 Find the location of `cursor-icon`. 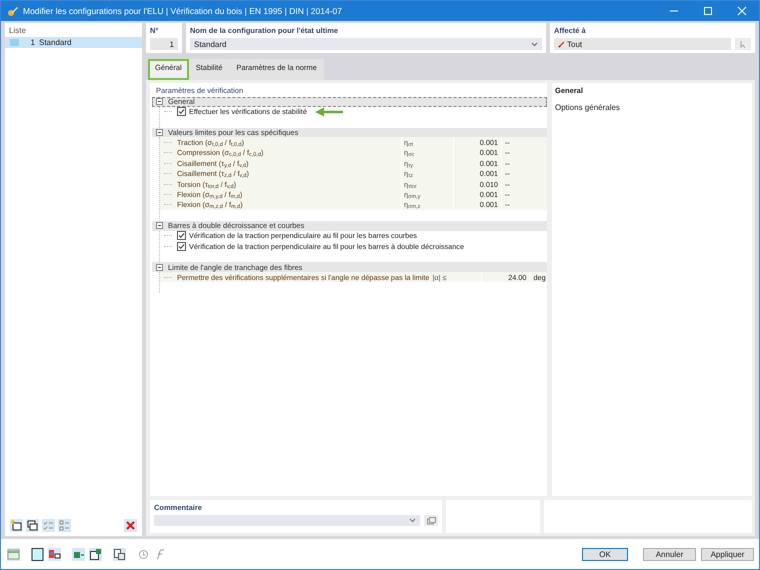

cursor-icon is located at coordinates (743, 44).